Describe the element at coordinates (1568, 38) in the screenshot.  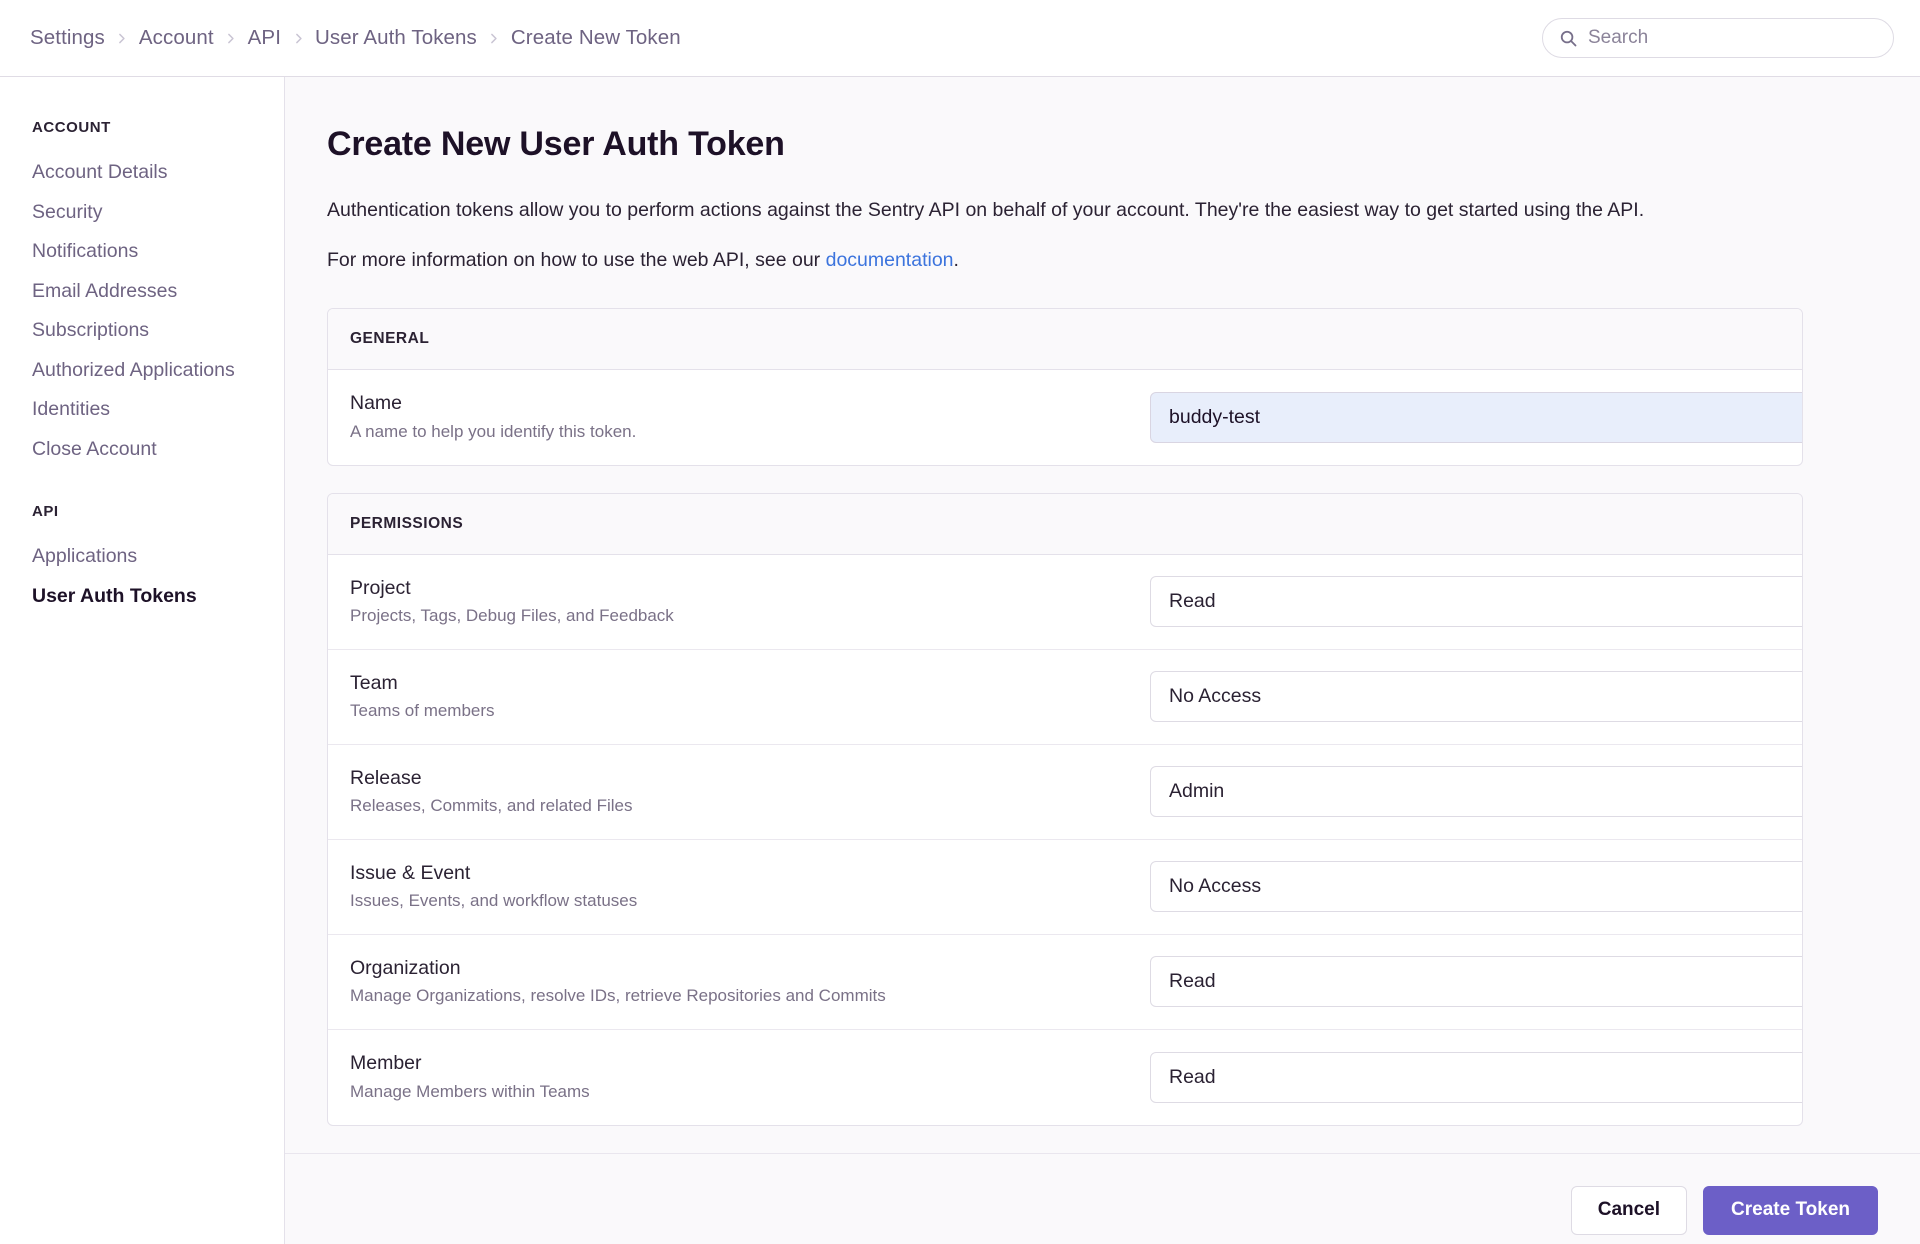
I see `search-icon` at that location.